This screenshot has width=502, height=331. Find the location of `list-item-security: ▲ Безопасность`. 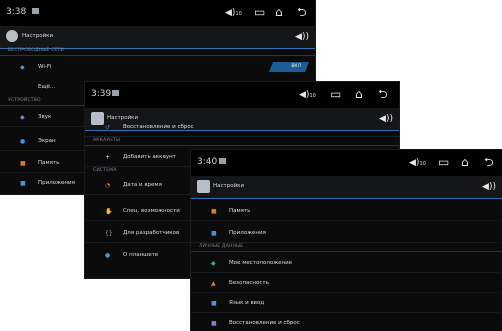

list-item-security: ▲ Безопасность is located at coordinates (346, 284).